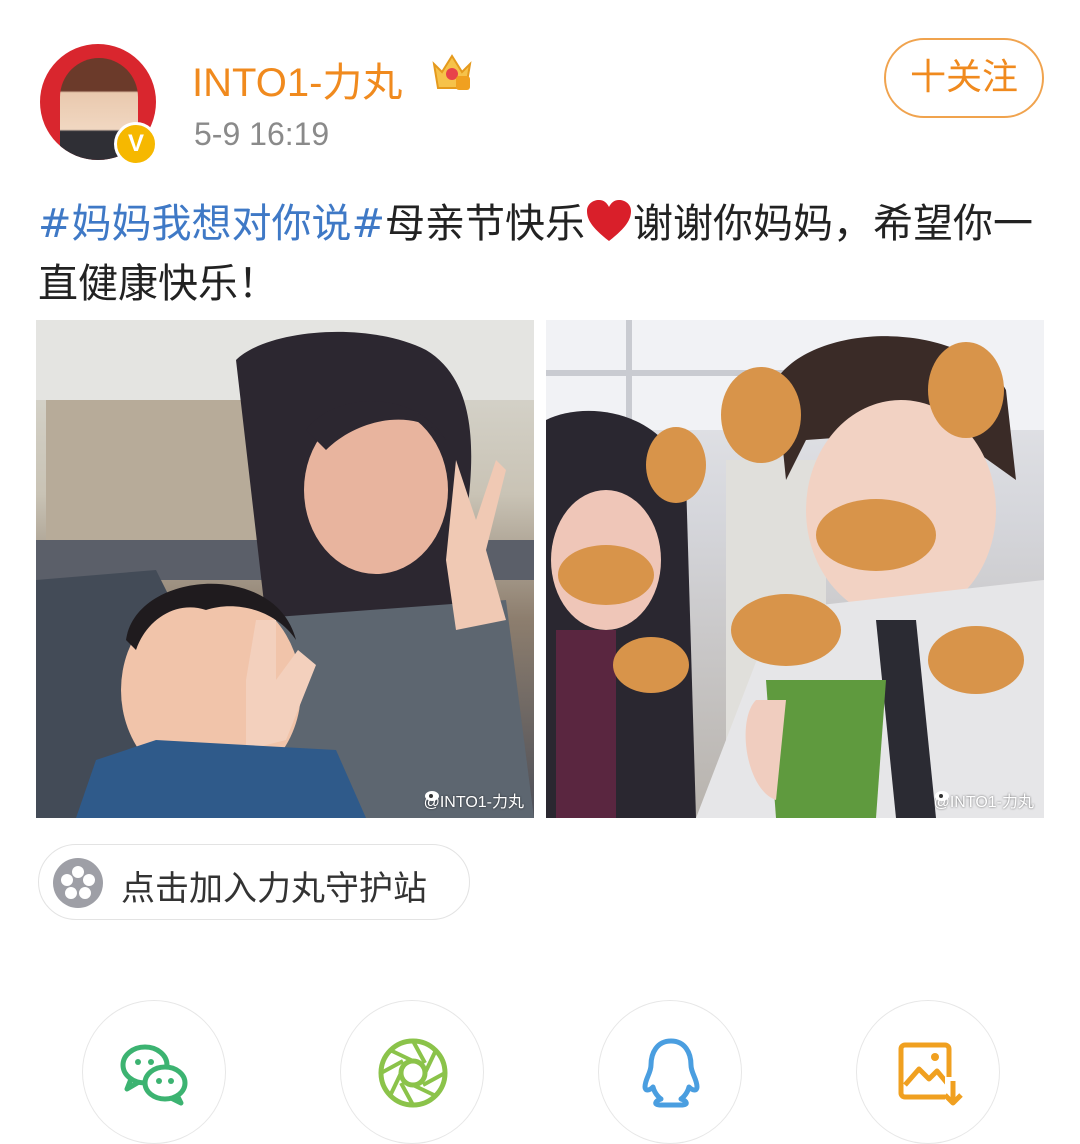  I want to click on supertopic-join-chip: 点击加入力丸守护站, so click(254, 882).